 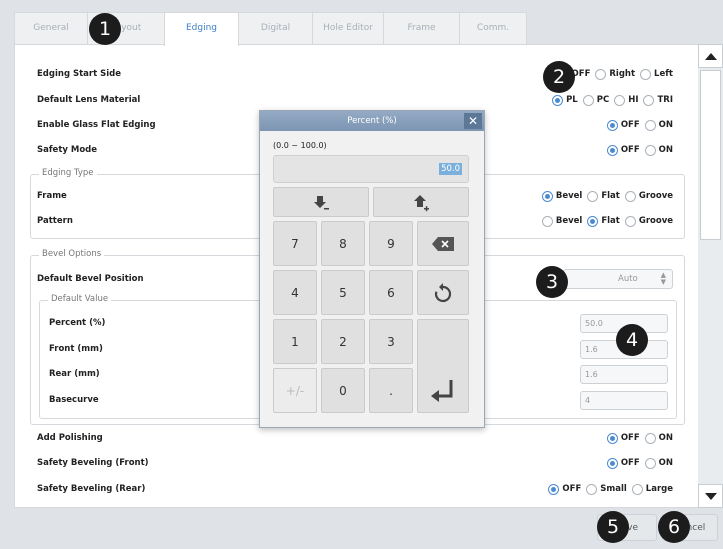 I want to click on key-1: 1, so click(x=295, y=341).